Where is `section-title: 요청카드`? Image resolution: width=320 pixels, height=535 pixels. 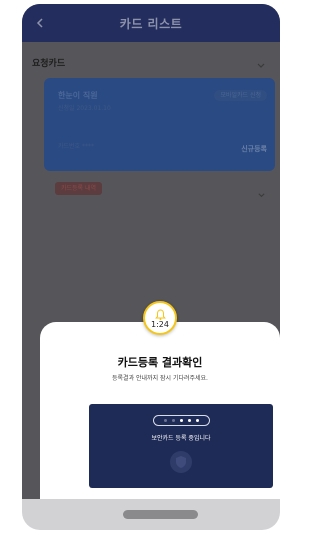
section-title: 요청카드 is located at coordinates (49, 64).